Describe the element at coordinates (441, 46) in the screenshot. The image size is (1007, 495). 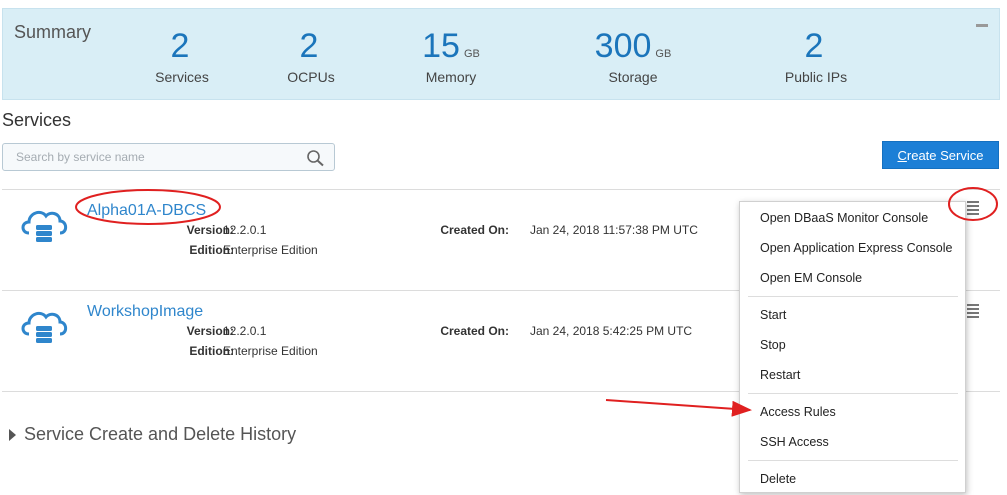
I see `metric-value: 15` at that location.